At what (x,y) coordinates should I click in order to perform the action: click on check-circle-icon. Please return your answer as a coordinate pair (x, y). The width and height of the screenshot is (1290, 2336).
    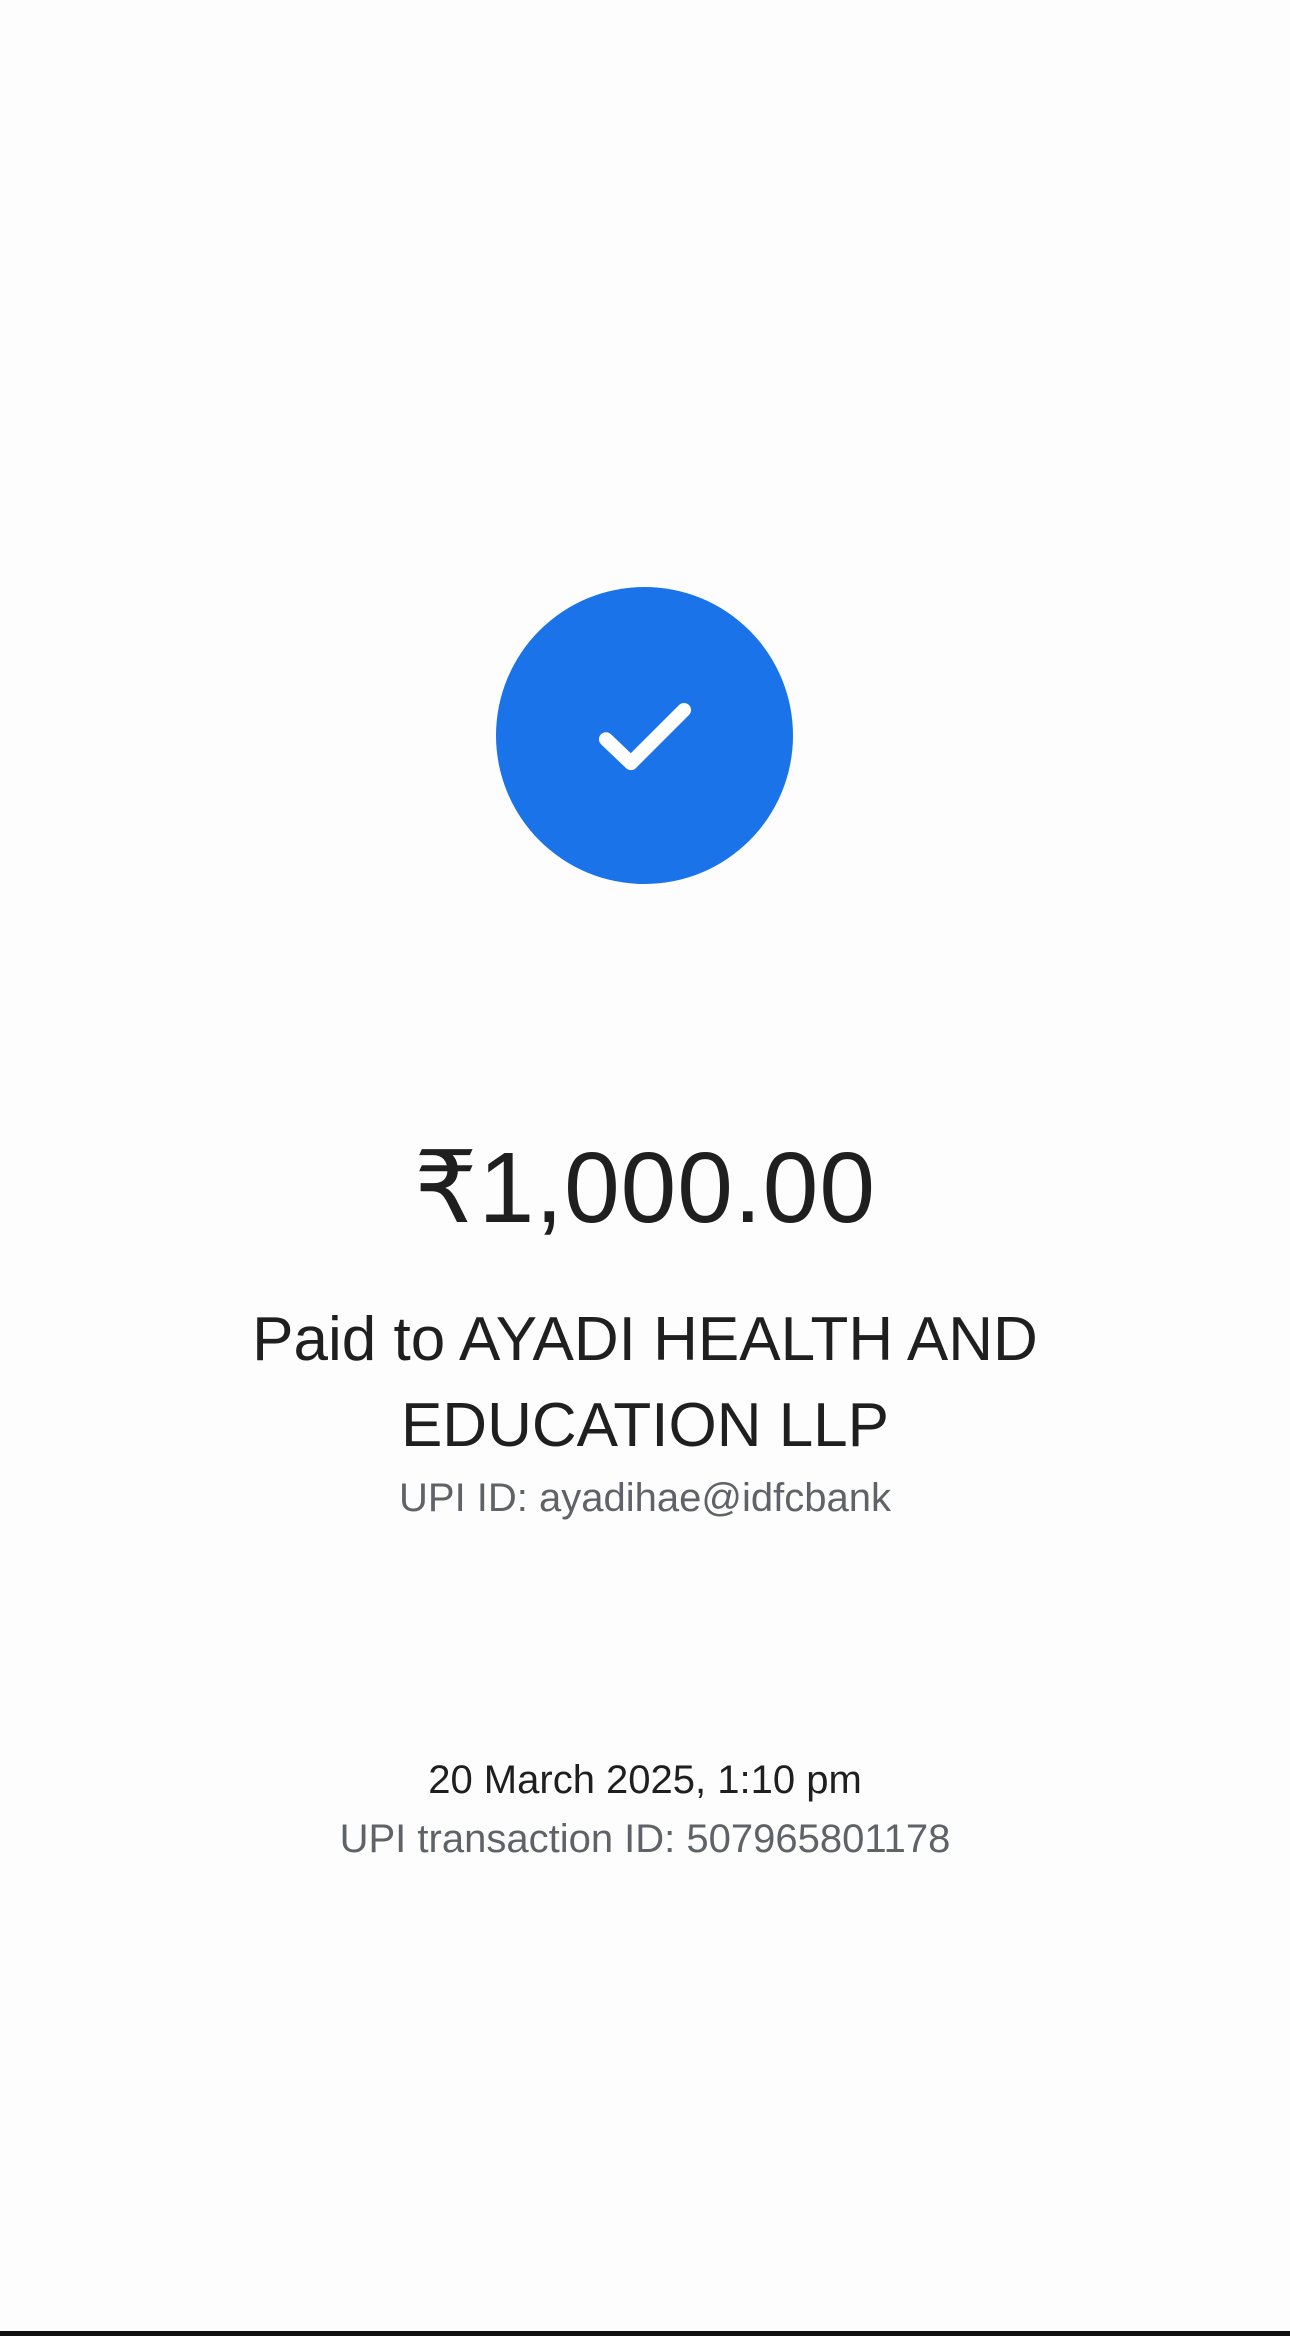
    Looking at the image, I should click on (644, 735).